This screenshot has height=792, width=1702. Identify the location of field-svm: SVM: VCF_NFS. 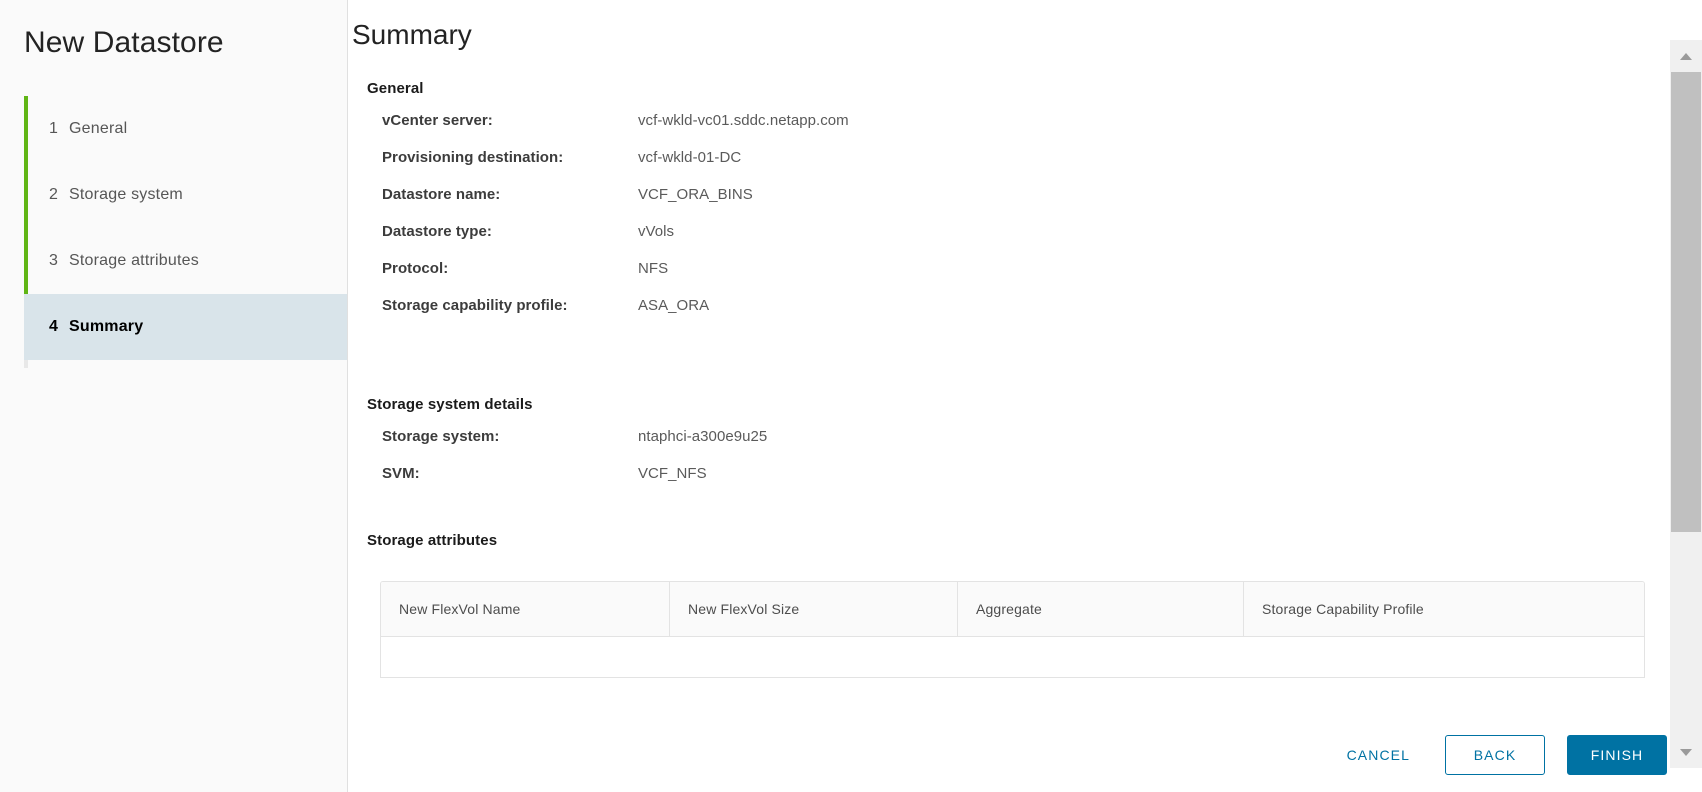
(1025, 483).